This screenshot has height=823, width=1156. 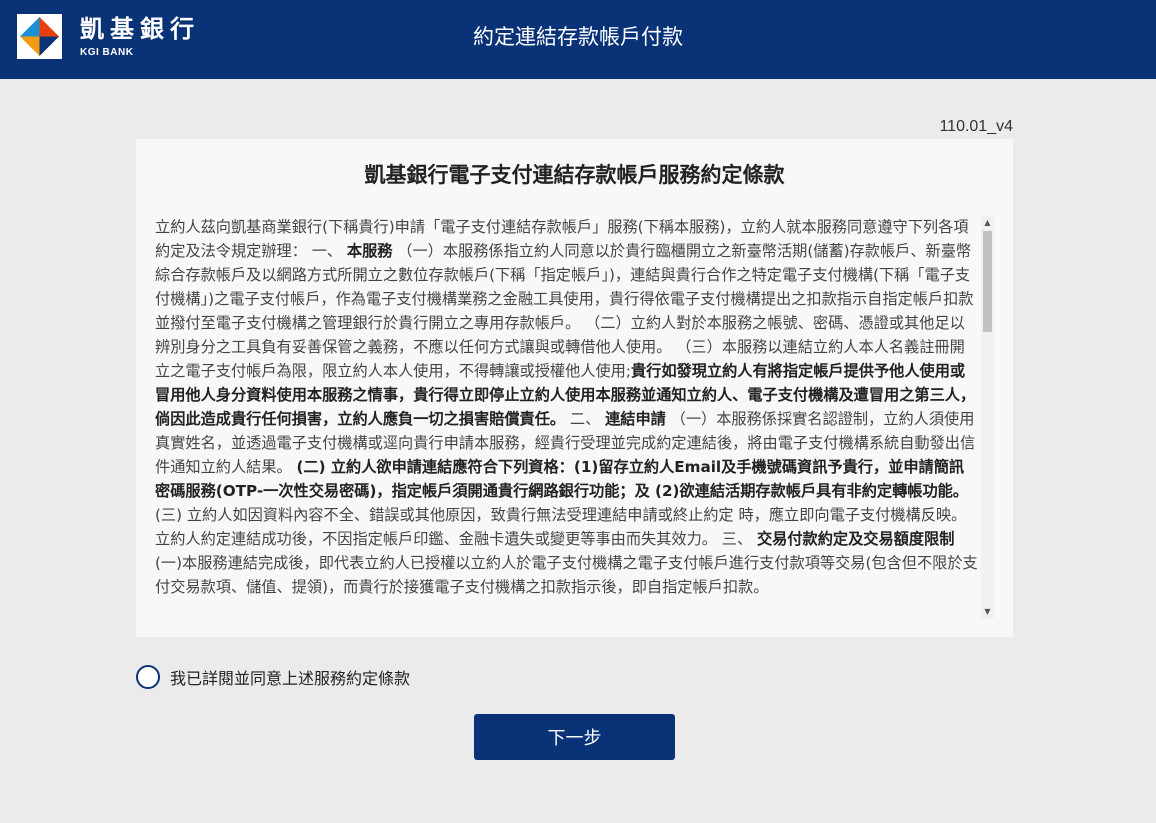 What do you see at coordinates (855, 539) in the screenshot?
I see `terms-bold-segment: 交易付款約定及交易額度限制` at bounding box center [855, 539].